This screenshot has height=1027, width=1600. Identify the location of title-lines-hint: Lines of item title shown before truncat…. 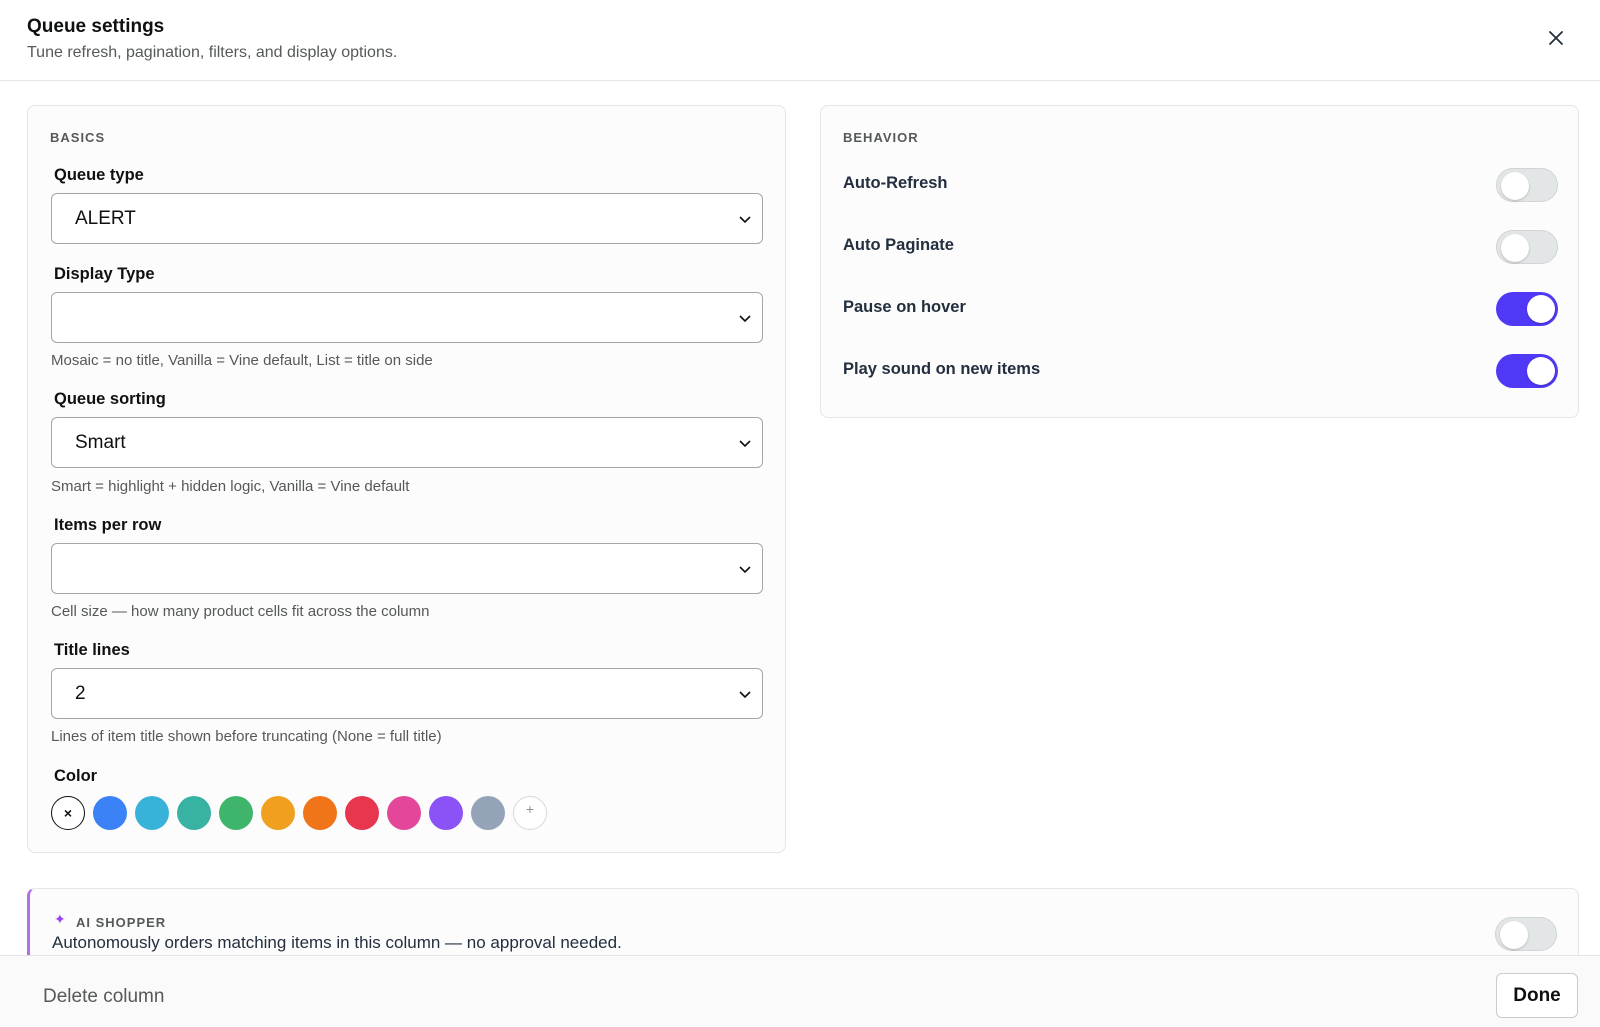
(246, 736).